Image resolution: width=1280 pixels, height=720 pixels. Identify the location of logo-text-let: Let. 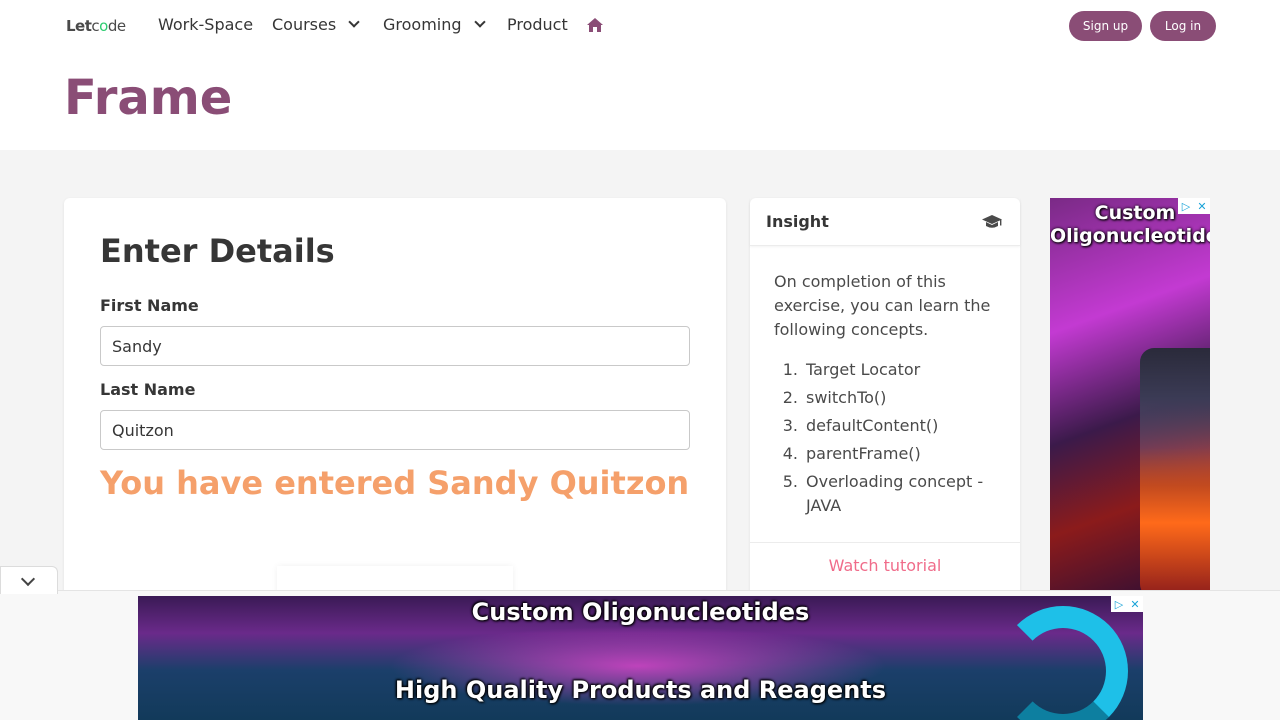
(79, 26).